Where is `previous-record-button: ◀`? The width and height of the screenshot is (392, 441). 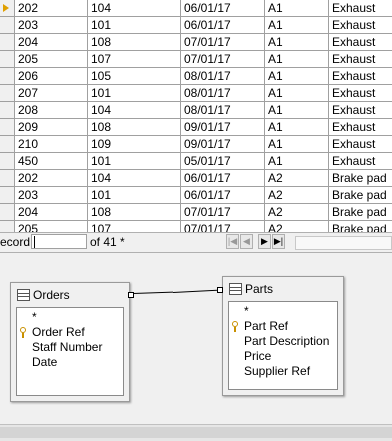
previous-record-button: ◀ is located at coordinates (246, 241).